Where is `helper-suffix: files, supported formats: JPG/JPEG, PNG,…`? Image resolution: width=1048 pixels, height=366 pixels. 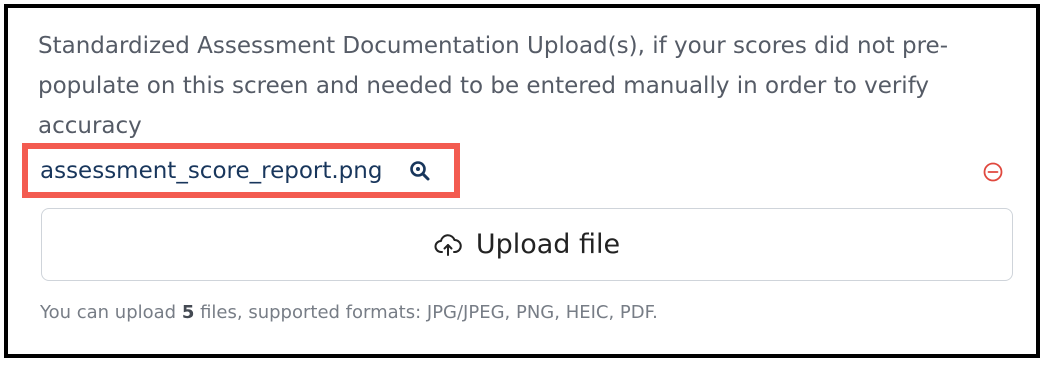 helper-suffix: files, supported formats: JPG/JPEG, PNG,… is located at coordinates (426, 312).